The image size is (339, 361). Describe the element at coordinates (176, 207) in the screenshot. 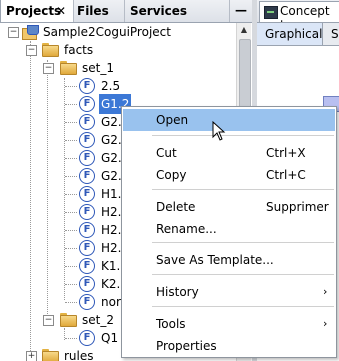

I see `menu-item-label: Delete` at that location.